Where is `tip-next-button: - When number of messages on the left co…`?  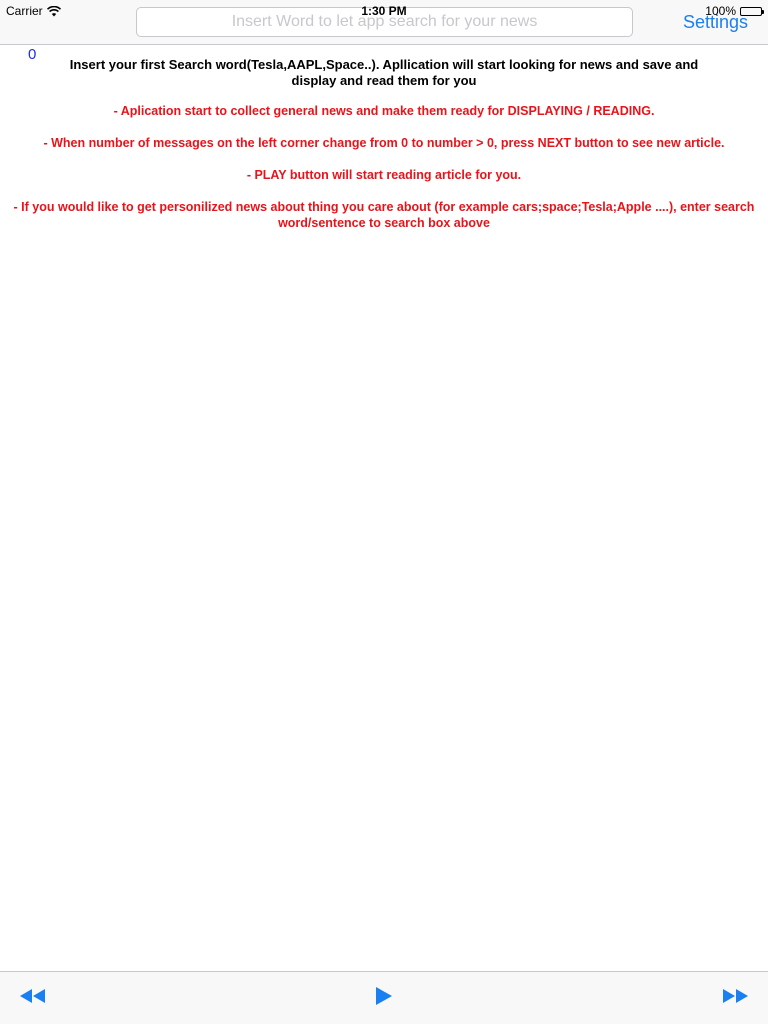 tip-next-button: - When number of messages on the left co… is located at coordinates (384, 143).